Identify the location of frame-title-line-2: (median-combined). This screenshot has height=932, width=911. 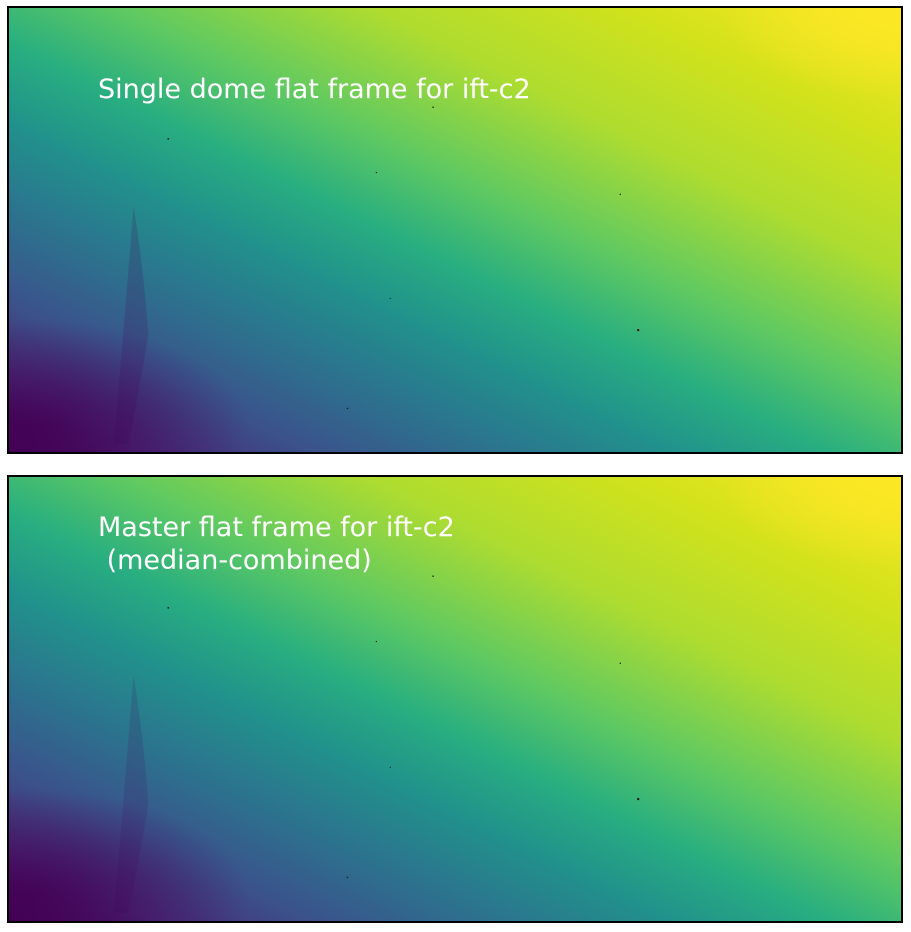
(235, 560).